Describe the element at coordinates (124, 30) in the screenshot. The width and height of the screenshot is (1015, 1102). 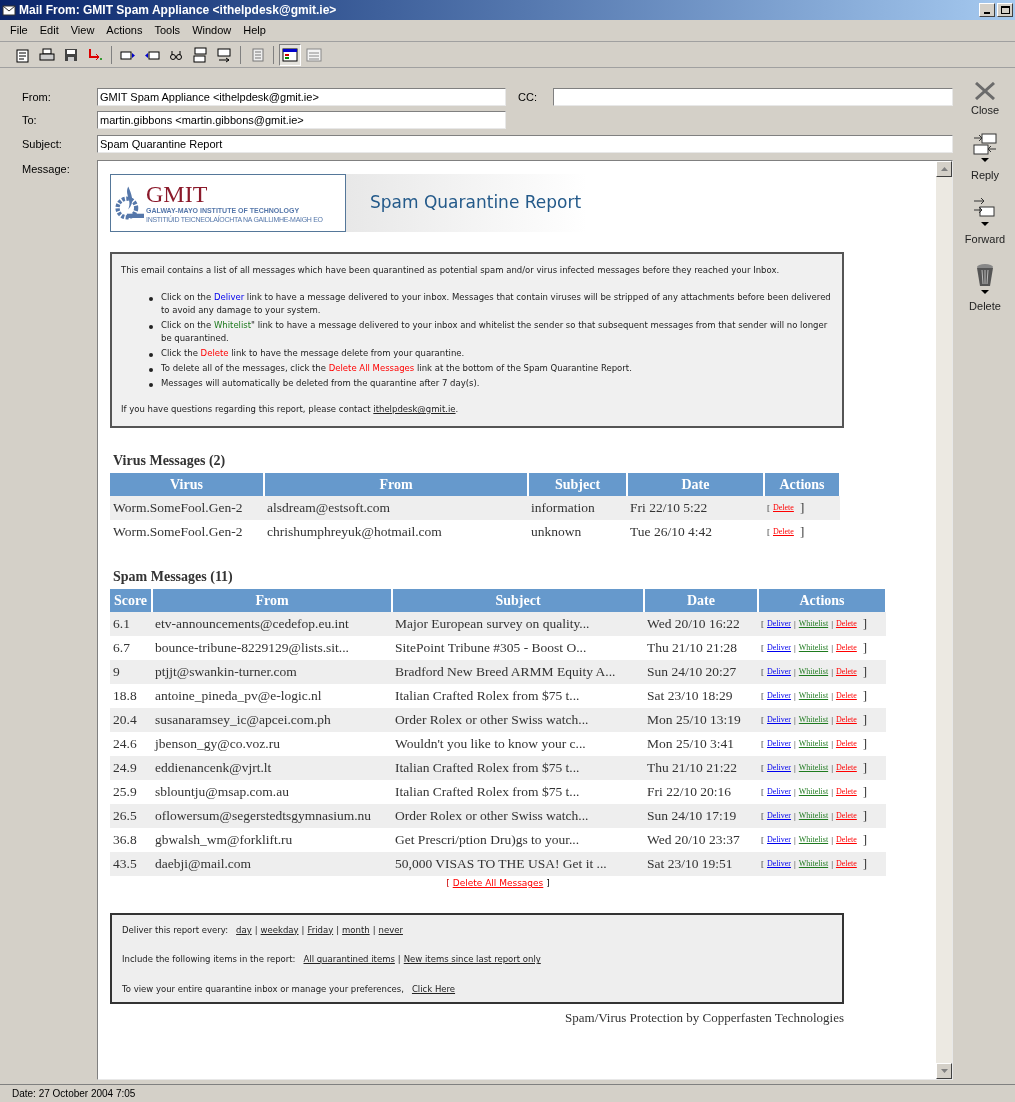
I see `menu-item: Actions` at that location.